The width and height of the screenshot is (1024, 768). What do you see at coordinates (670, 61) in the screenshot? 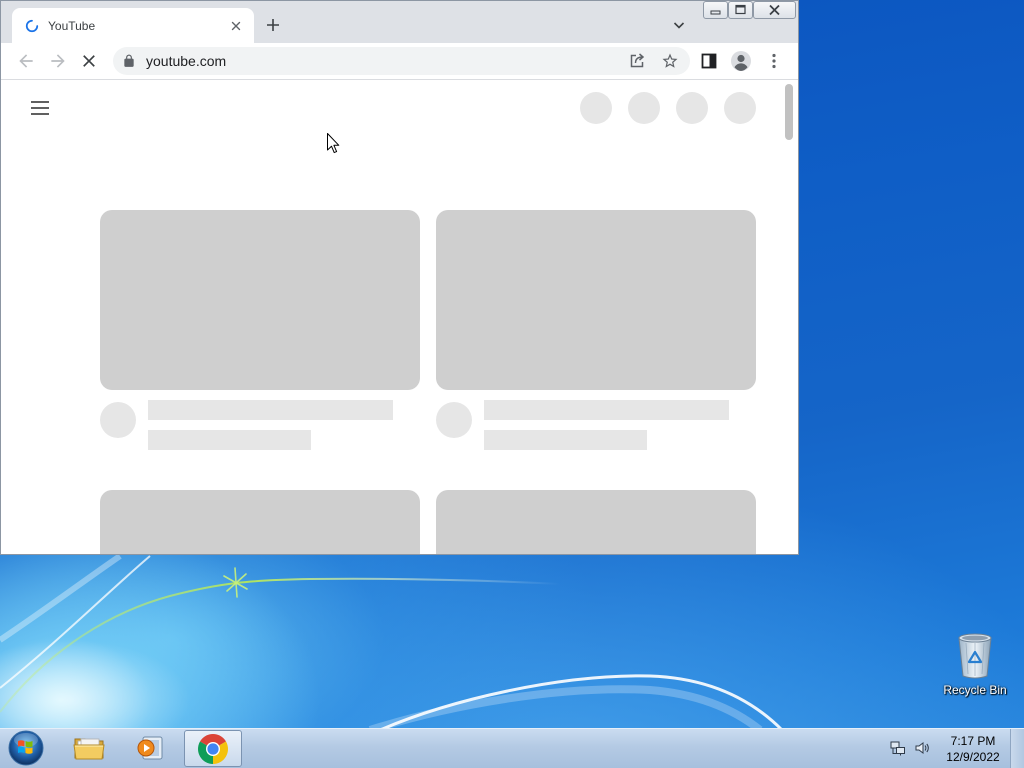
I see `star-outline-icon` at bounding box center [670, 61].